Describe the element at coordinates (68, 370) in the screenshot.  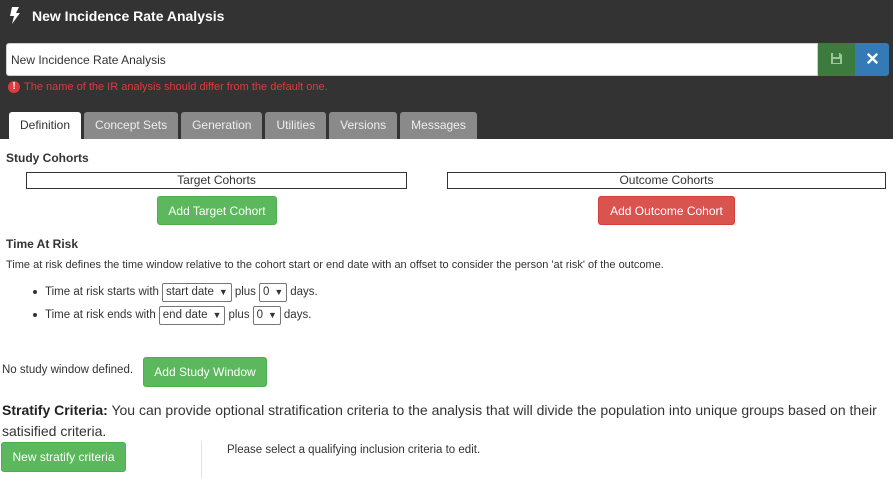
I see `study-window-status: No study window defined.` at that location.